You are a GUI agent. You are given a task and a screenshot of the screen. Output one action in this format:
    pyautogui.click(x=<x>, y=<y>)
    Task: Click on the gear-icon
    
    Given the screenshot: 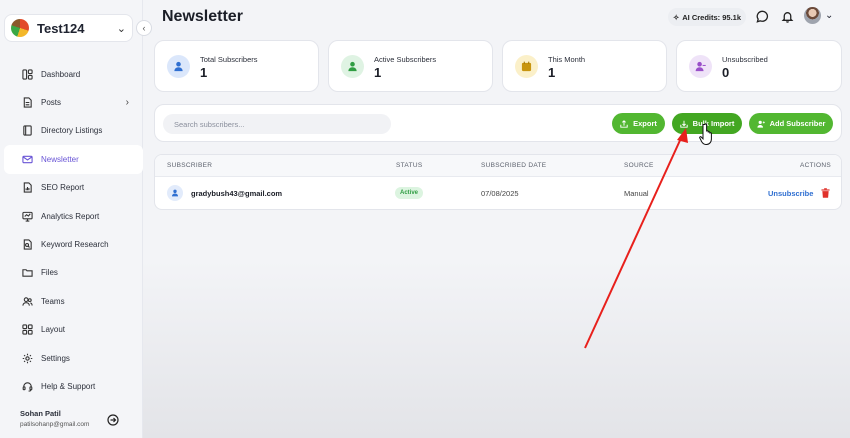 What is the action you would take?
    pyautogui.click(x=27, y=358)
    